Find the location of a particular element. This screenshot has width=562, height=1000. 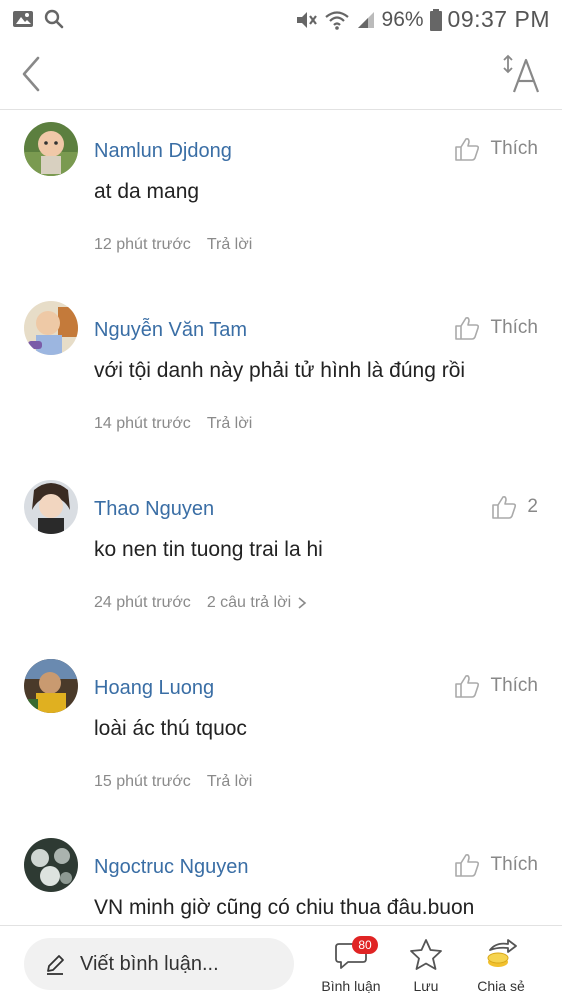

comments-label: Bình luận is located at coordinates (351, 986).